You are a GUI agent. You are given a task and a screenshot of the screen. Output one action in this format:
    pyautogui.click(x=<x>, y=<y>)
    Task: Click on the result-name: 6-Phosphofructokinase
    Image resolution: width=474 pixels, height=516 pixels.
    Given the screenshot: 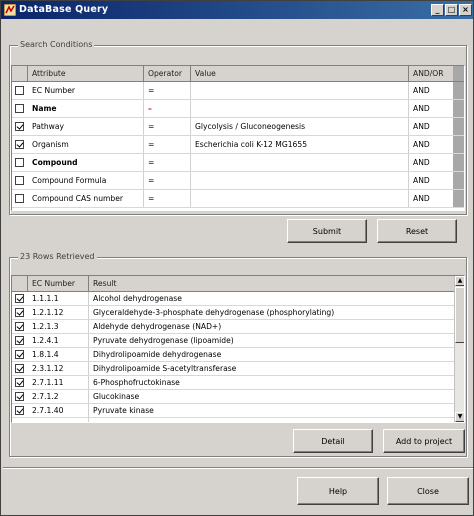 What is the action you would take?
    pyautogui.click(x=136, y=382)
    